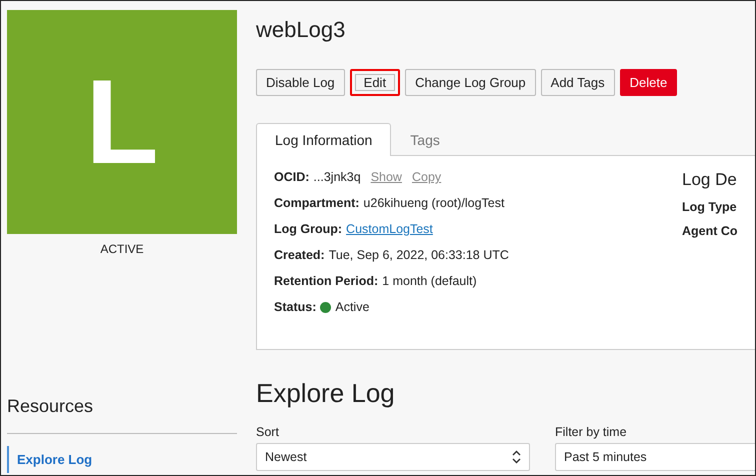 The image size is (756, 476). Describe the element at coordinates (470, 82) in the screenshot. I see `action-button: Change Log Group` at that location.